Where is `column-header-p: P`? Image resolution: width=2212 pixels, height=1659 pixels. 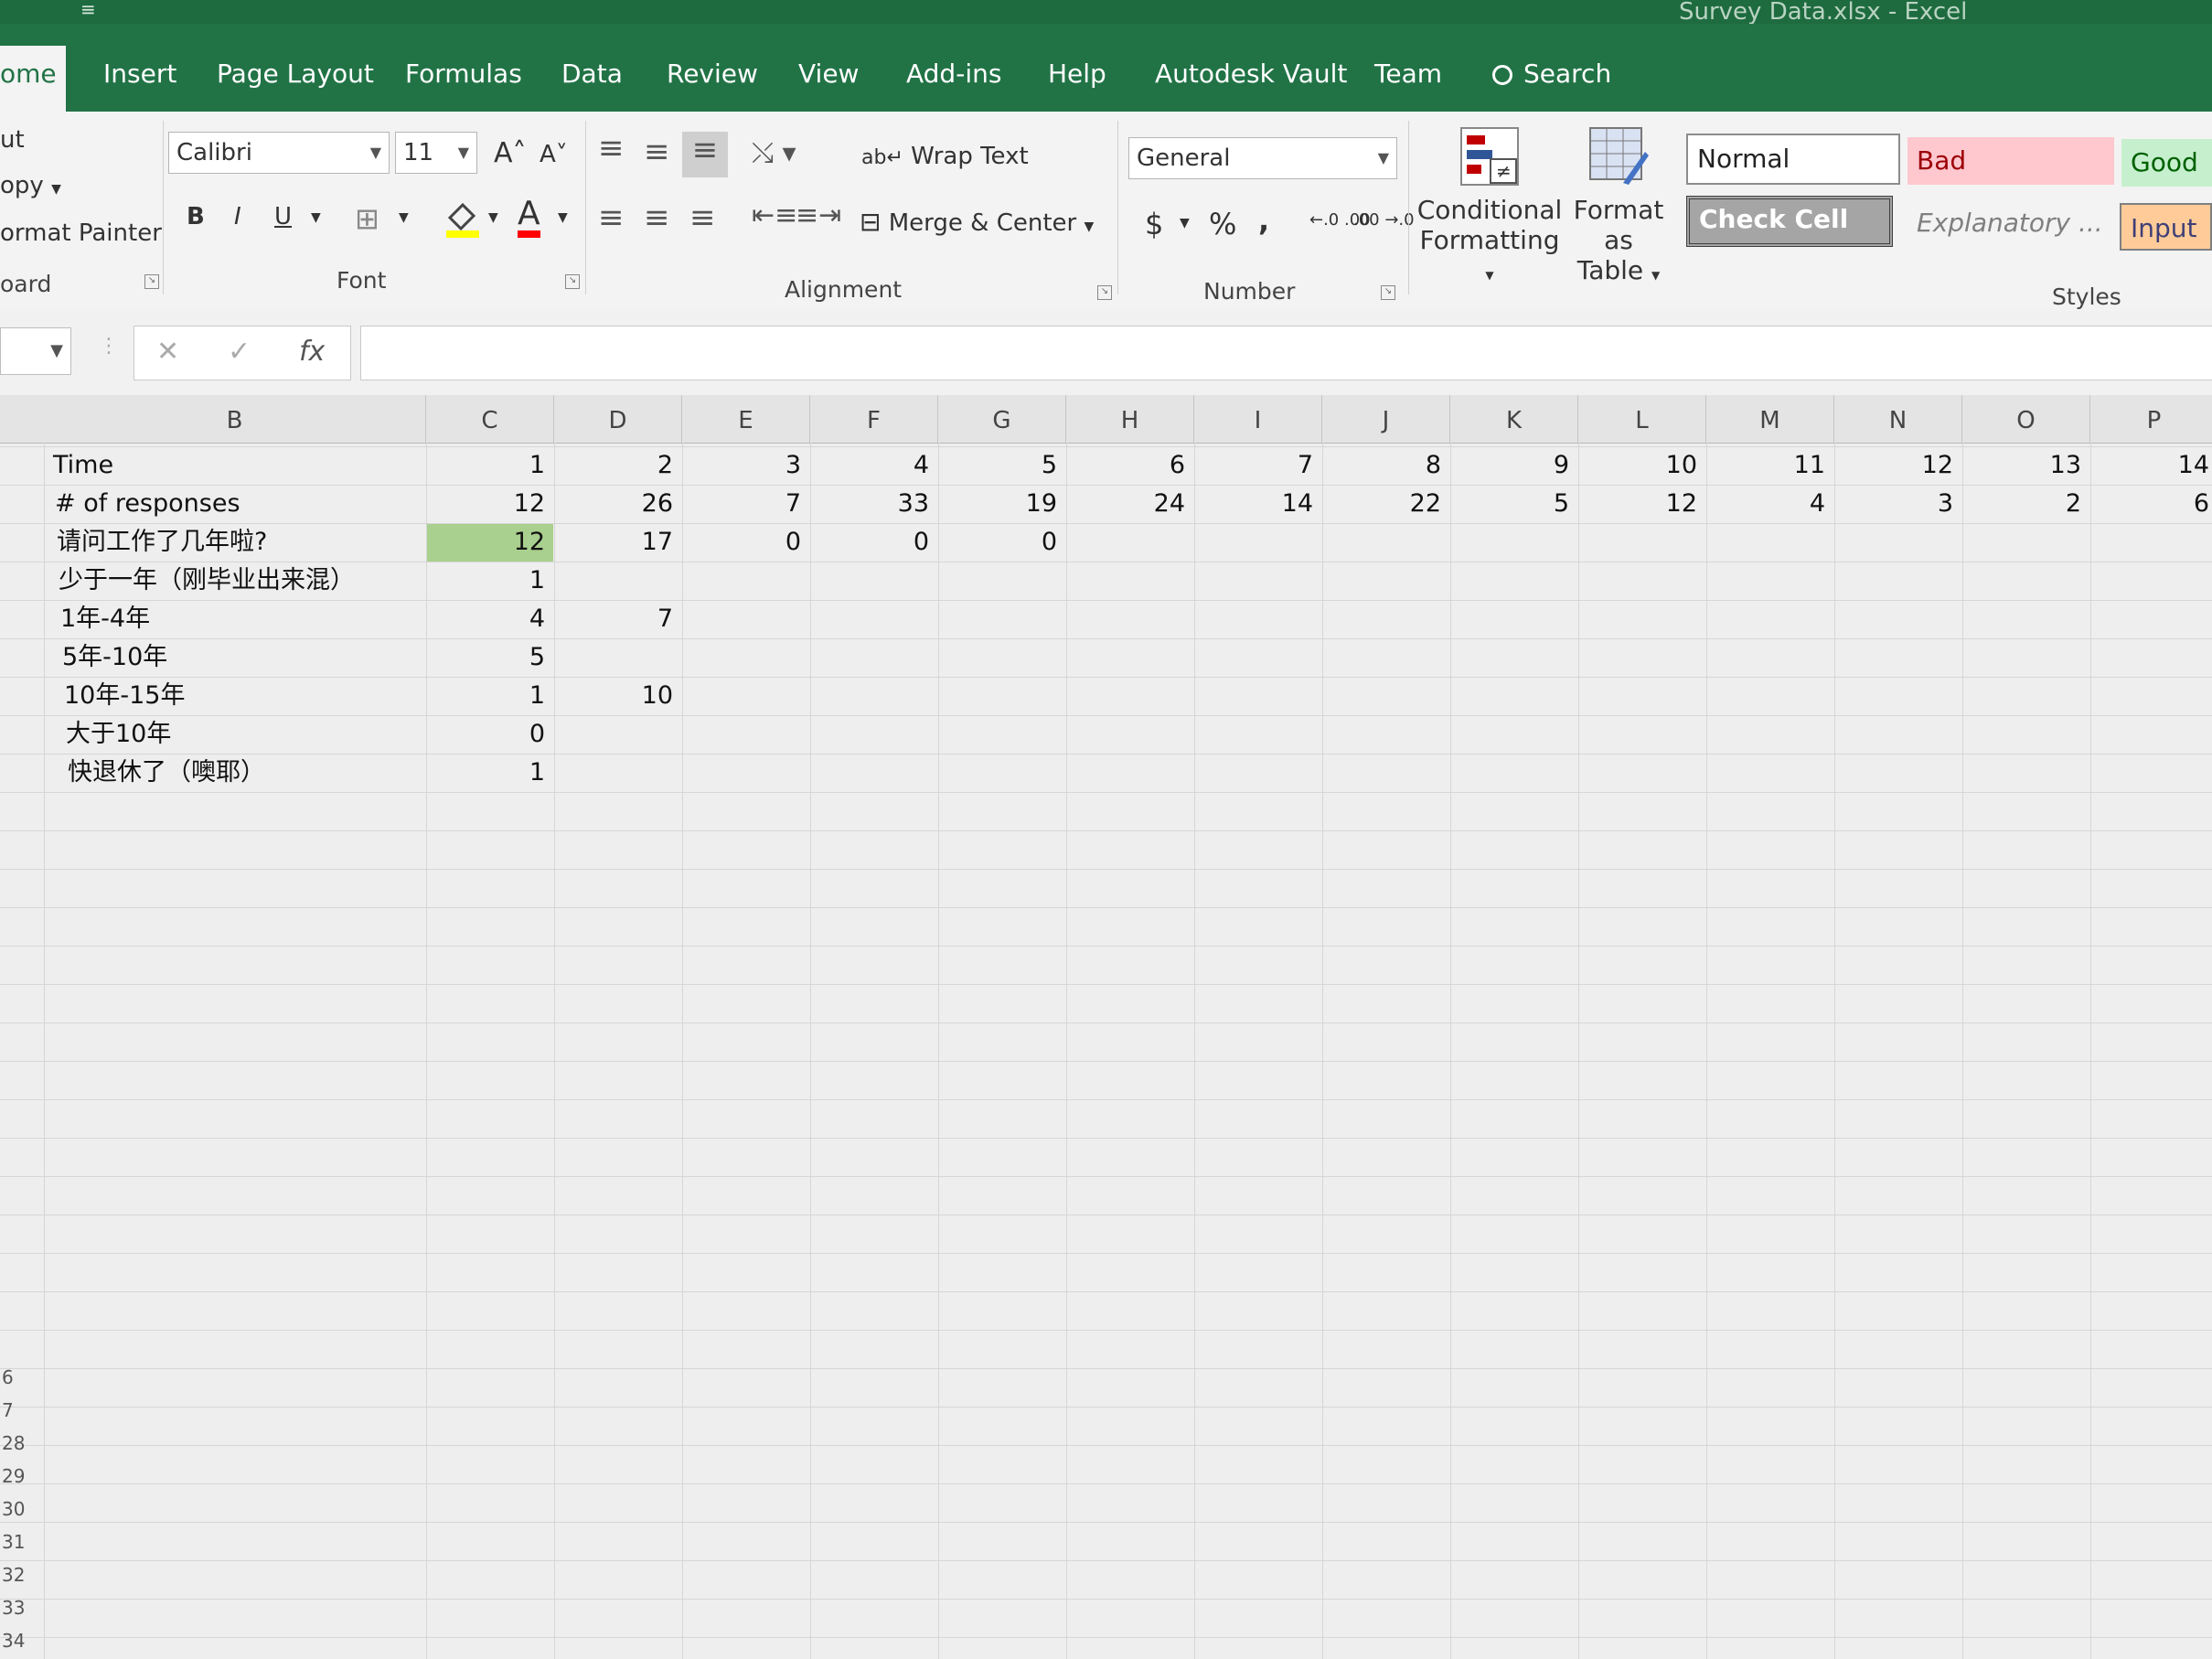
column-header-p: P is located at coordinates (2151, 419).